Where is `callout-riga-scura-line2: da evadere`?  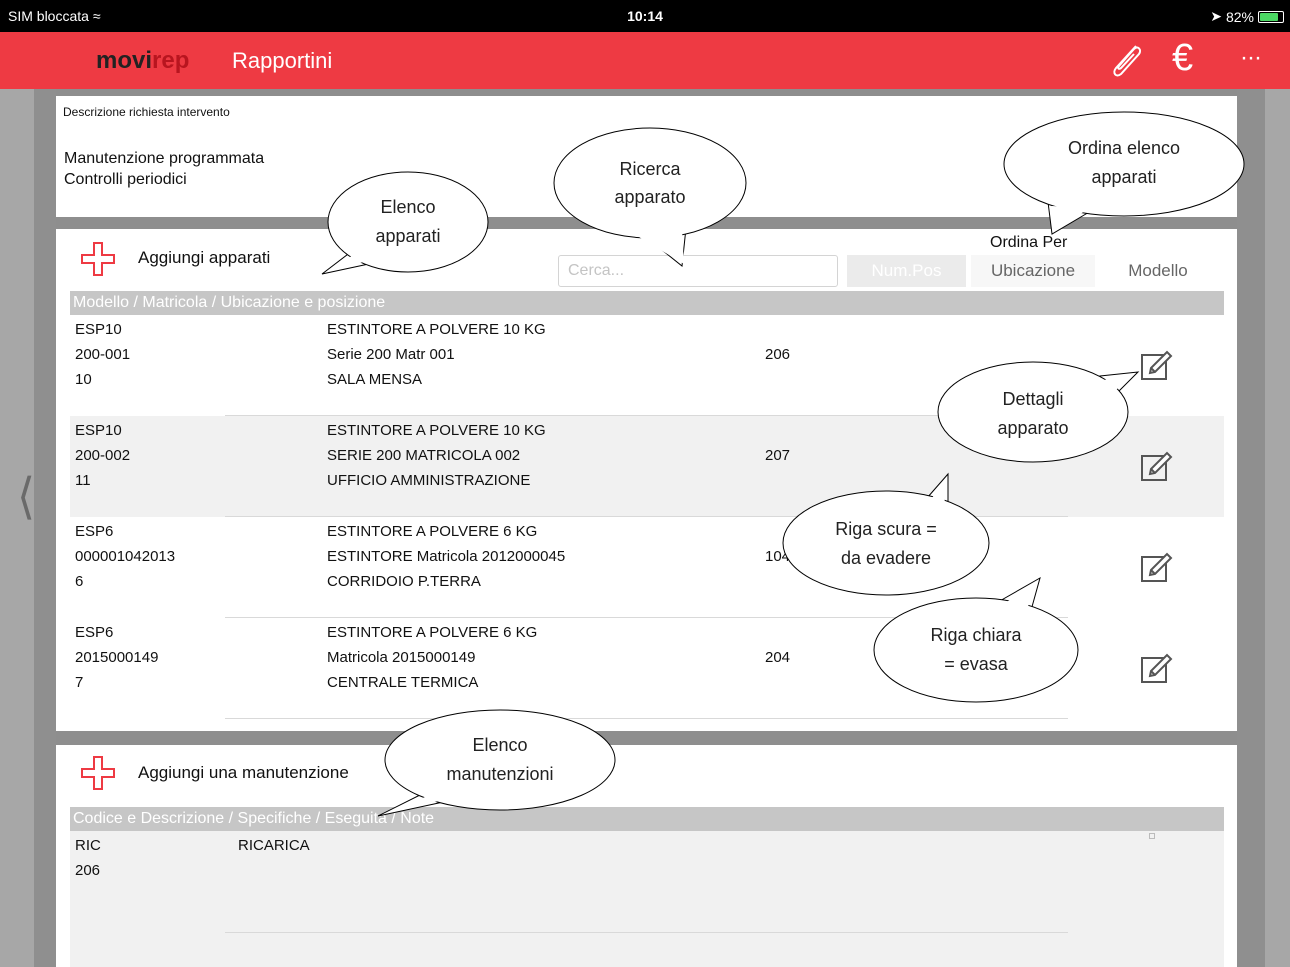 callout-riga-scura-line2: da evadere is located at coordinates (886, 558).